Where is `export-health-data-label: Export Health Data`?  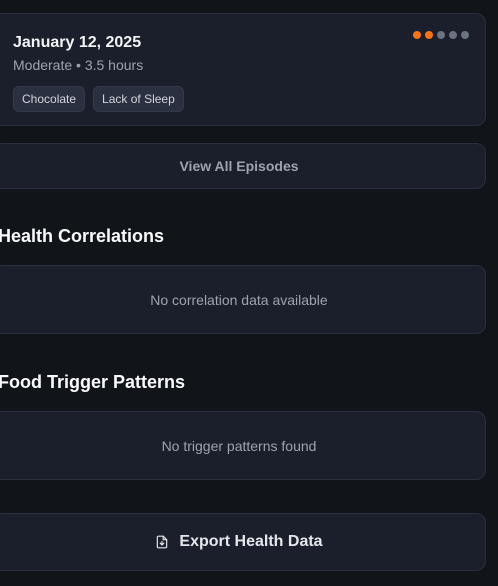 export-health-data-label: Export Health Data is located at coordinates (251, 541).